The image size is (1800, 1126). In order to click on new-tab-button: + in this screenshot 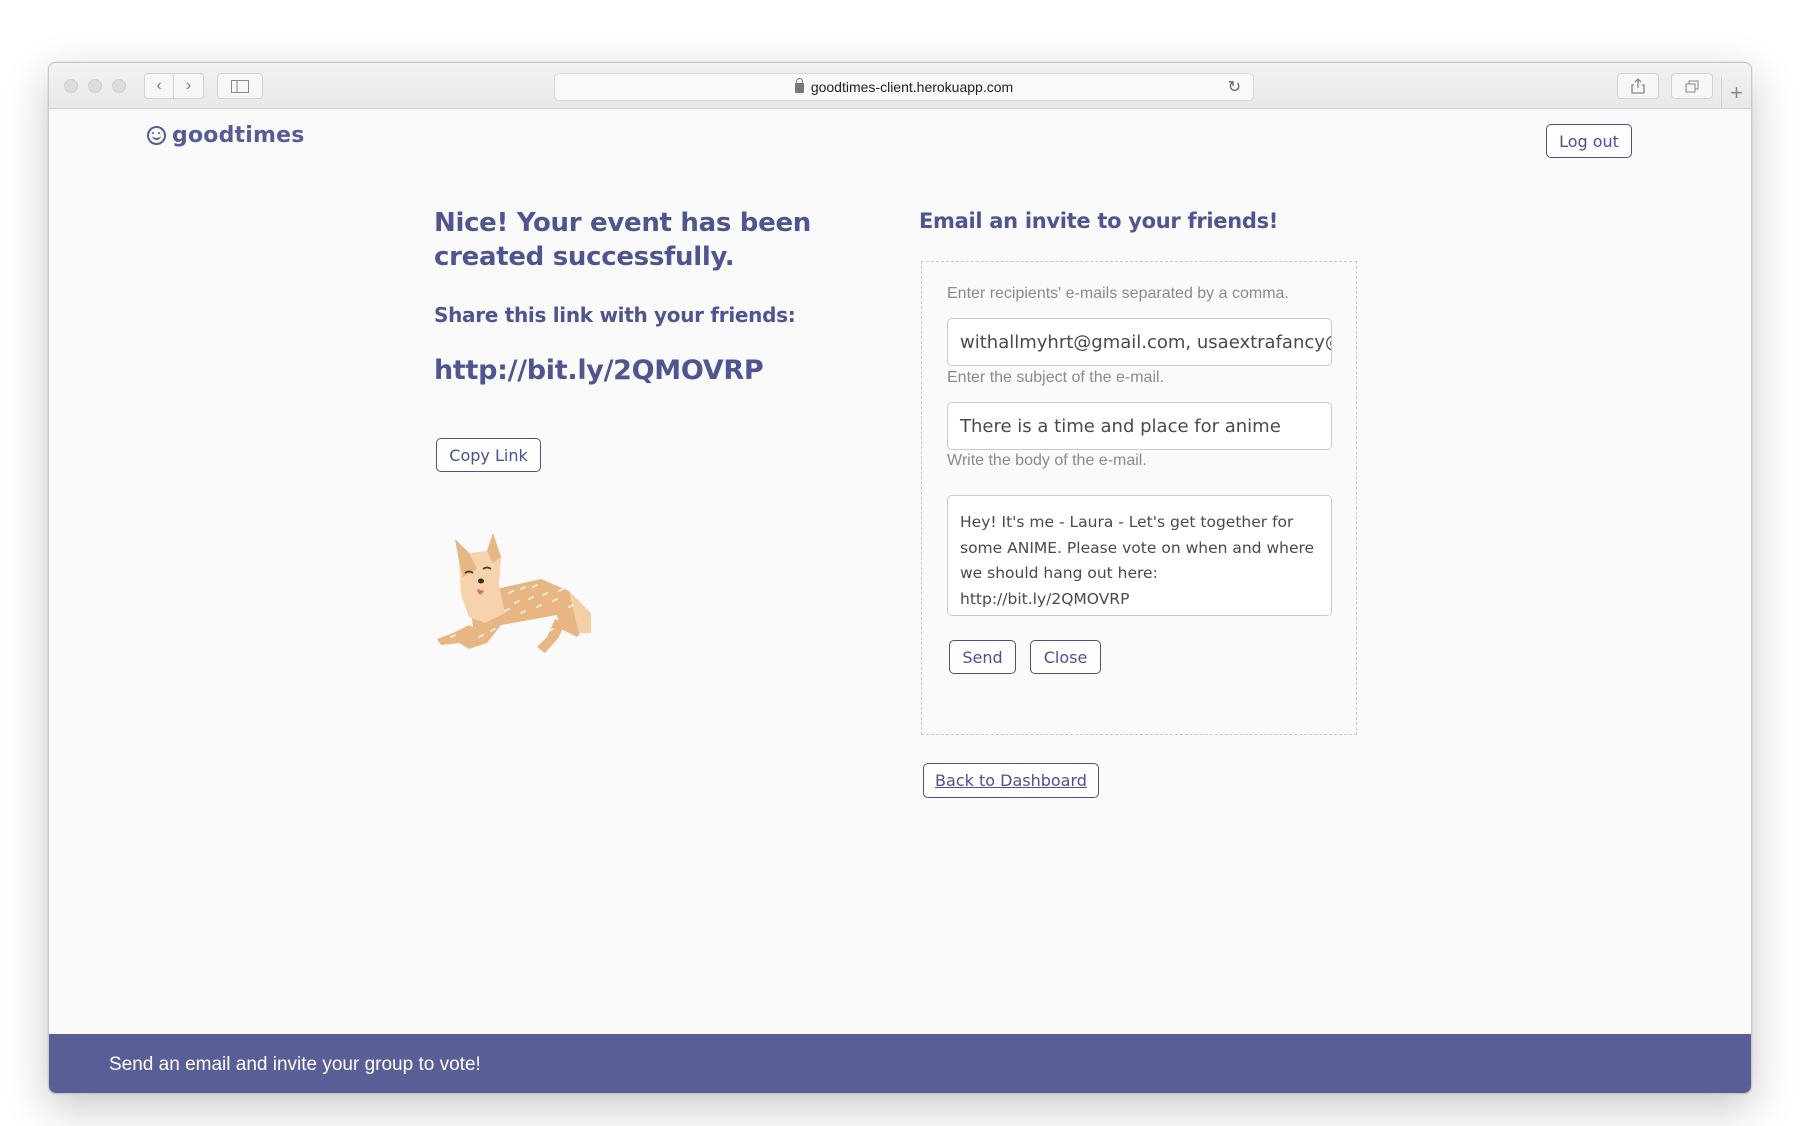, I will do `click(1736, 93)`.